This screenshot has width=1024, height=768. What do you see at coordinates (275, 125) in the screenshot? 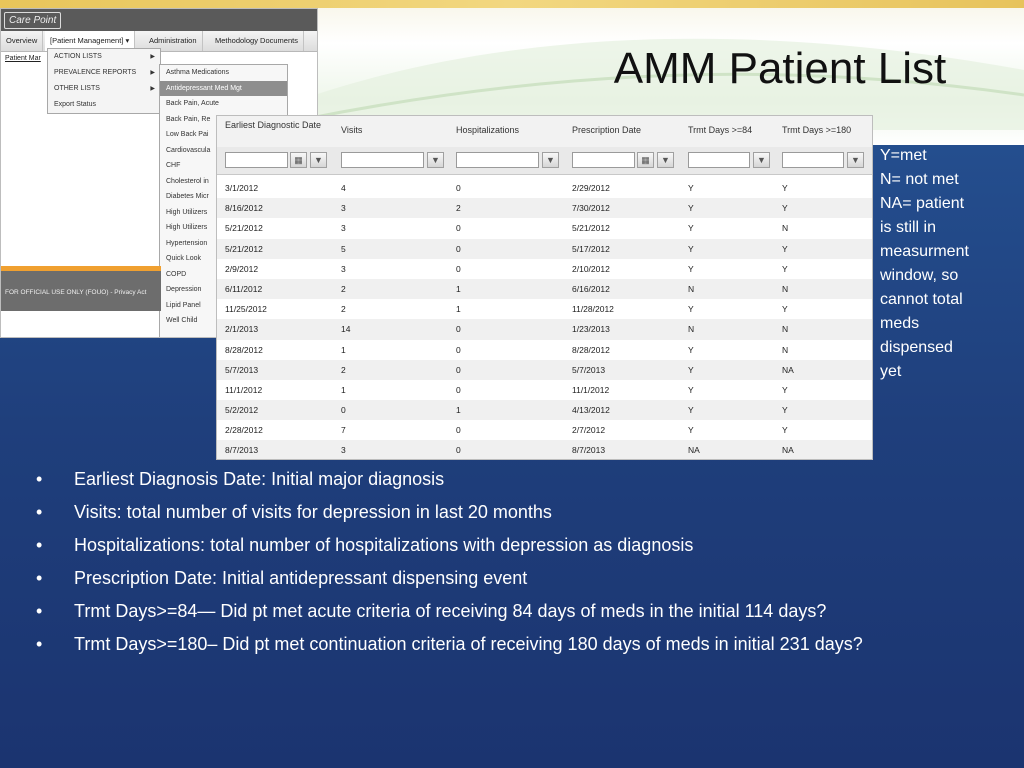
I see `column-header-earliest-diagnostic-date: Earliest Diagnostic Date` at bounding box center [275, 125].